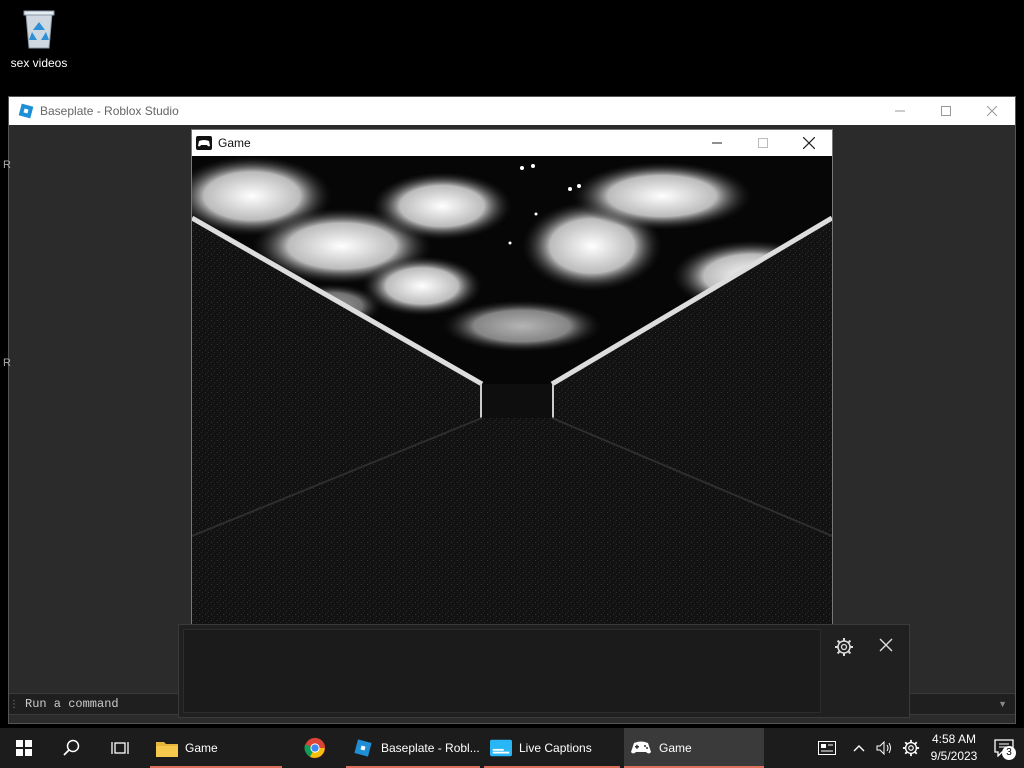  What do you see at coordinates (694, 748) in the screenshot?
I see `taskbar-app-game: Game` at bounding box center [694, 748].